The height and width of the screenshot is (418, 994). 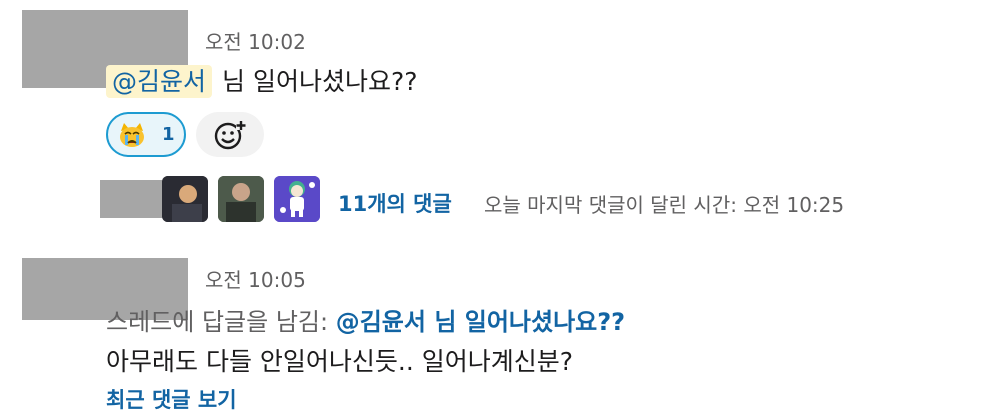 I want to click on message-timestamp: 오전 10:02, so click(x=255, y=40).